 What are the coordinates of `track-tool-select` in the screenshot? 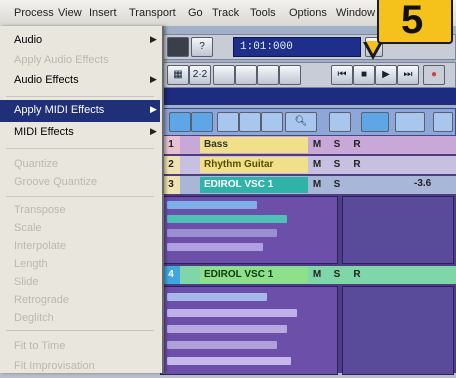 It's located at (180, 122).